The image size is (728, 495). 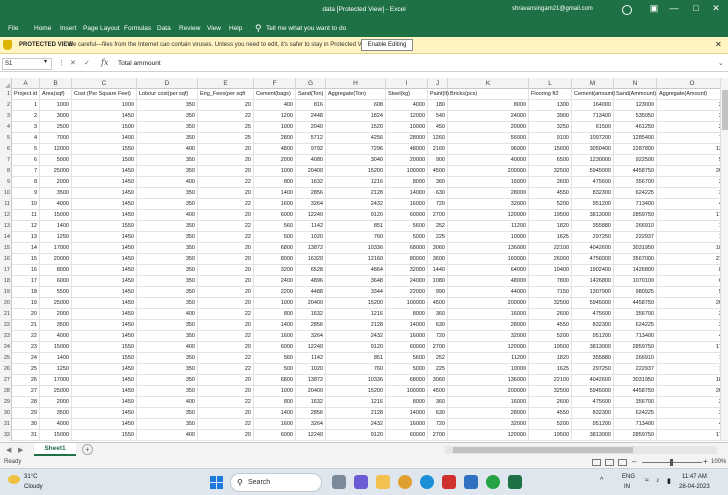 I want to click on tab-home: Home, so click(x=42, y=28).